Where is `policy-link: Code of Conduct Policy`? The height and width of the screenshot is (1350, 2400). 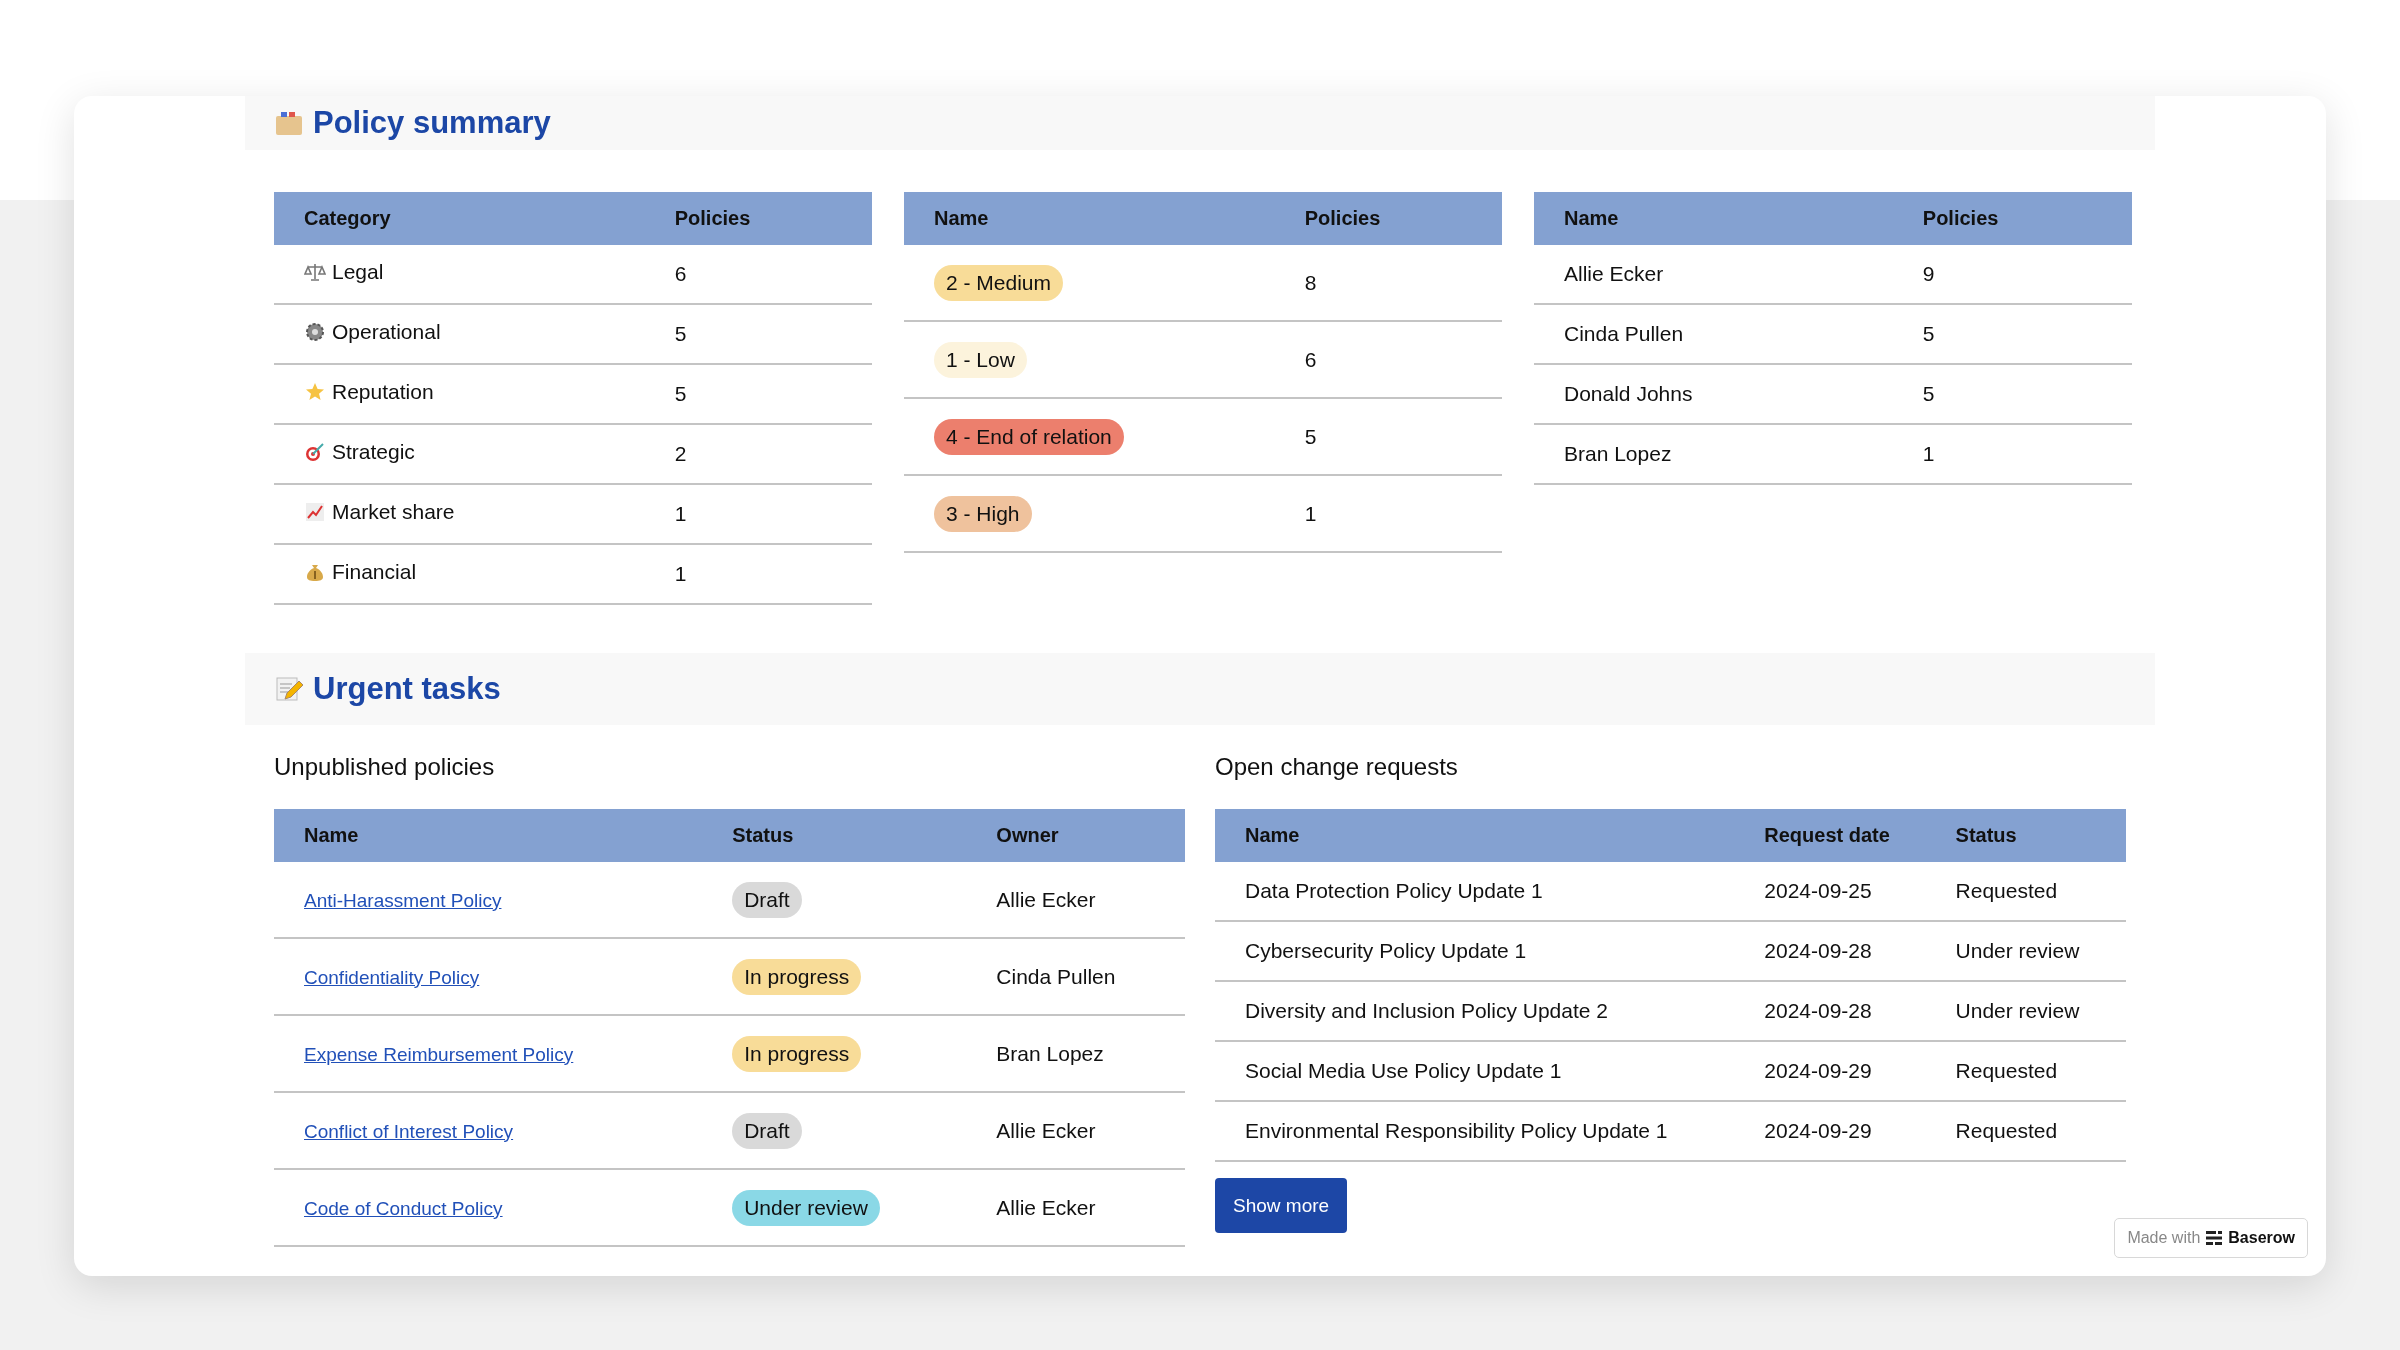 policy-link: Code of Conduct Policy is located at coordinates (403, 1208).